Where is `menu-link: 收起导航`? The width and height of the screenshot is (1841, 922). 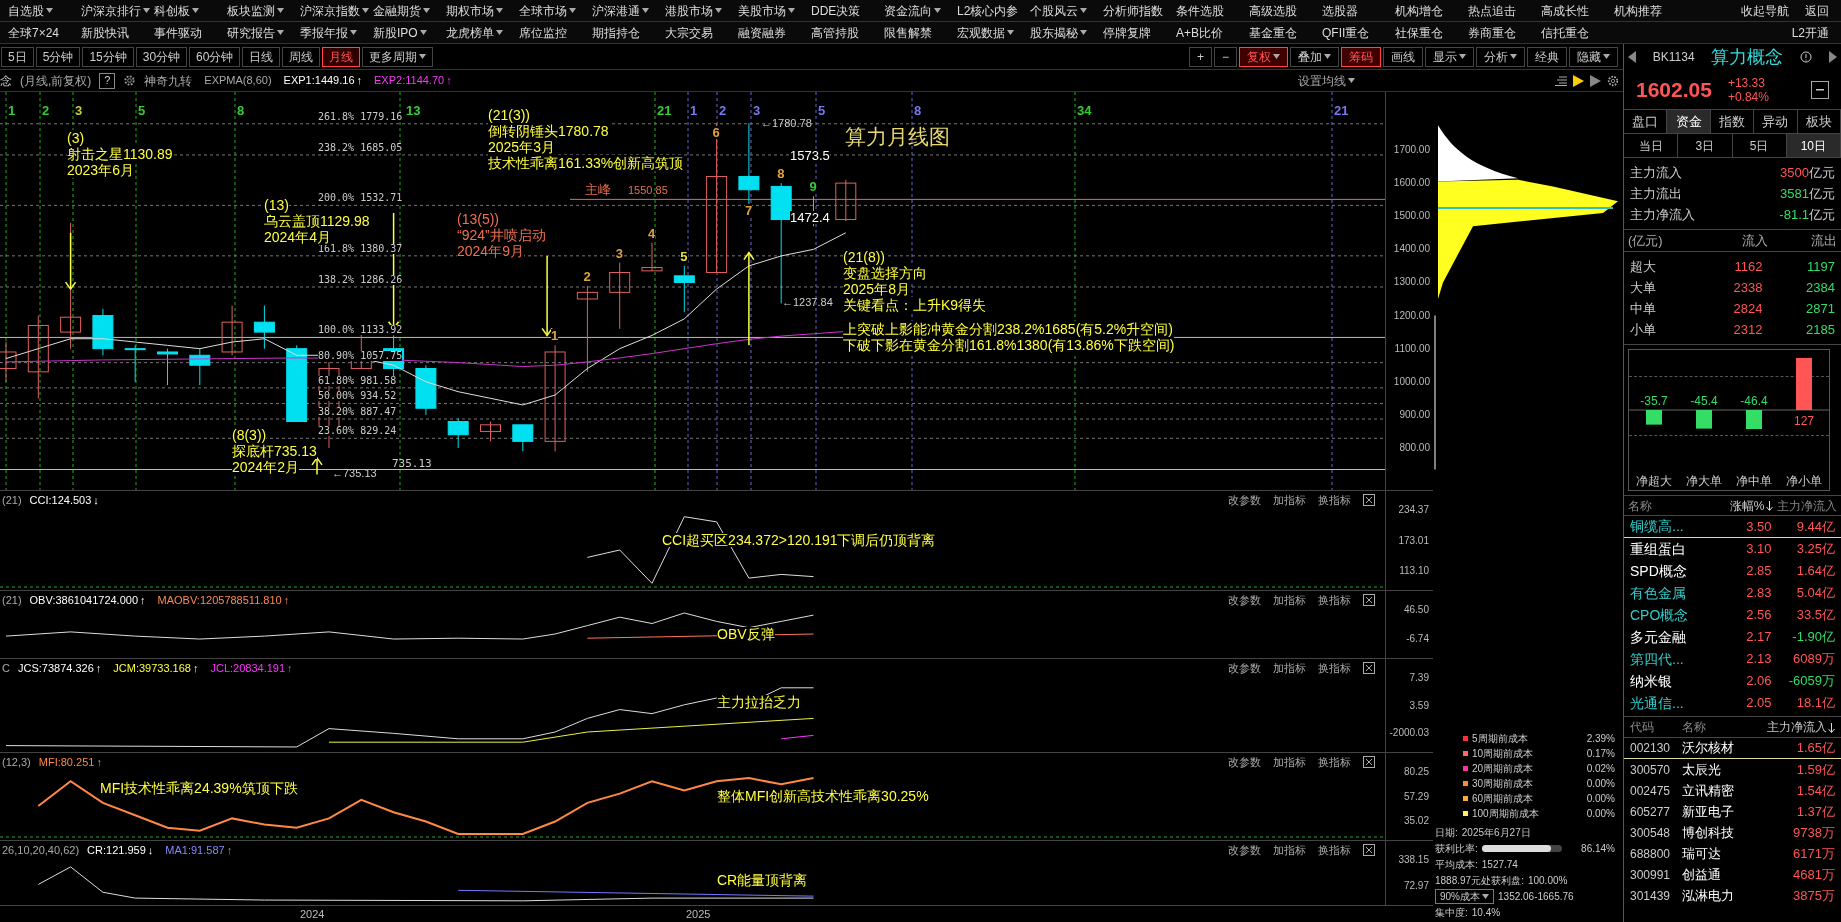 menu-link: 收起导航 is located at coordinates (1765, 10).